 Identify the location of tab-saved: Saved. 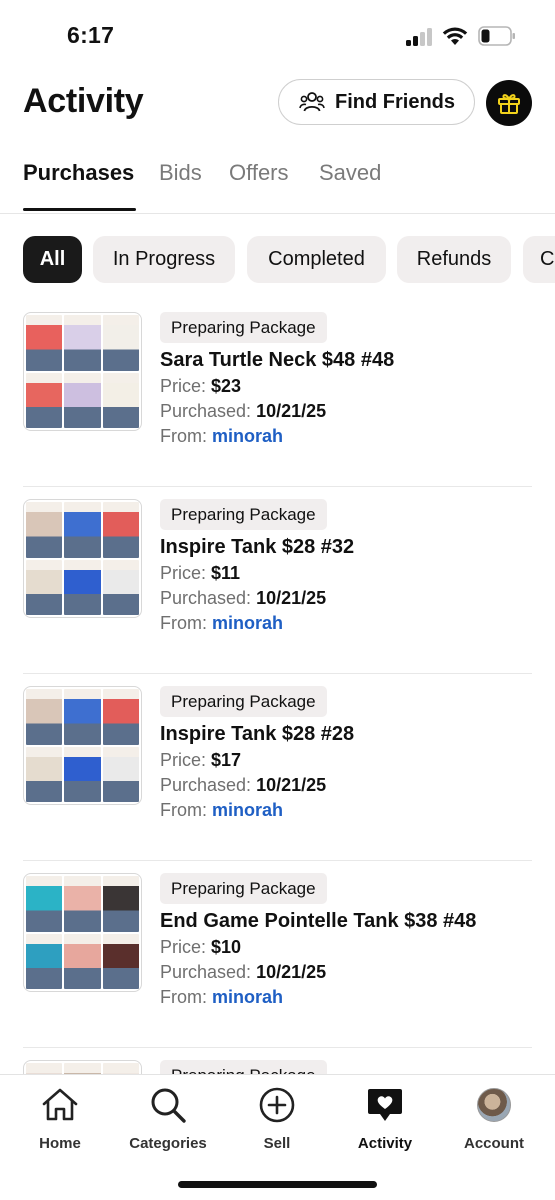
(350, 173).